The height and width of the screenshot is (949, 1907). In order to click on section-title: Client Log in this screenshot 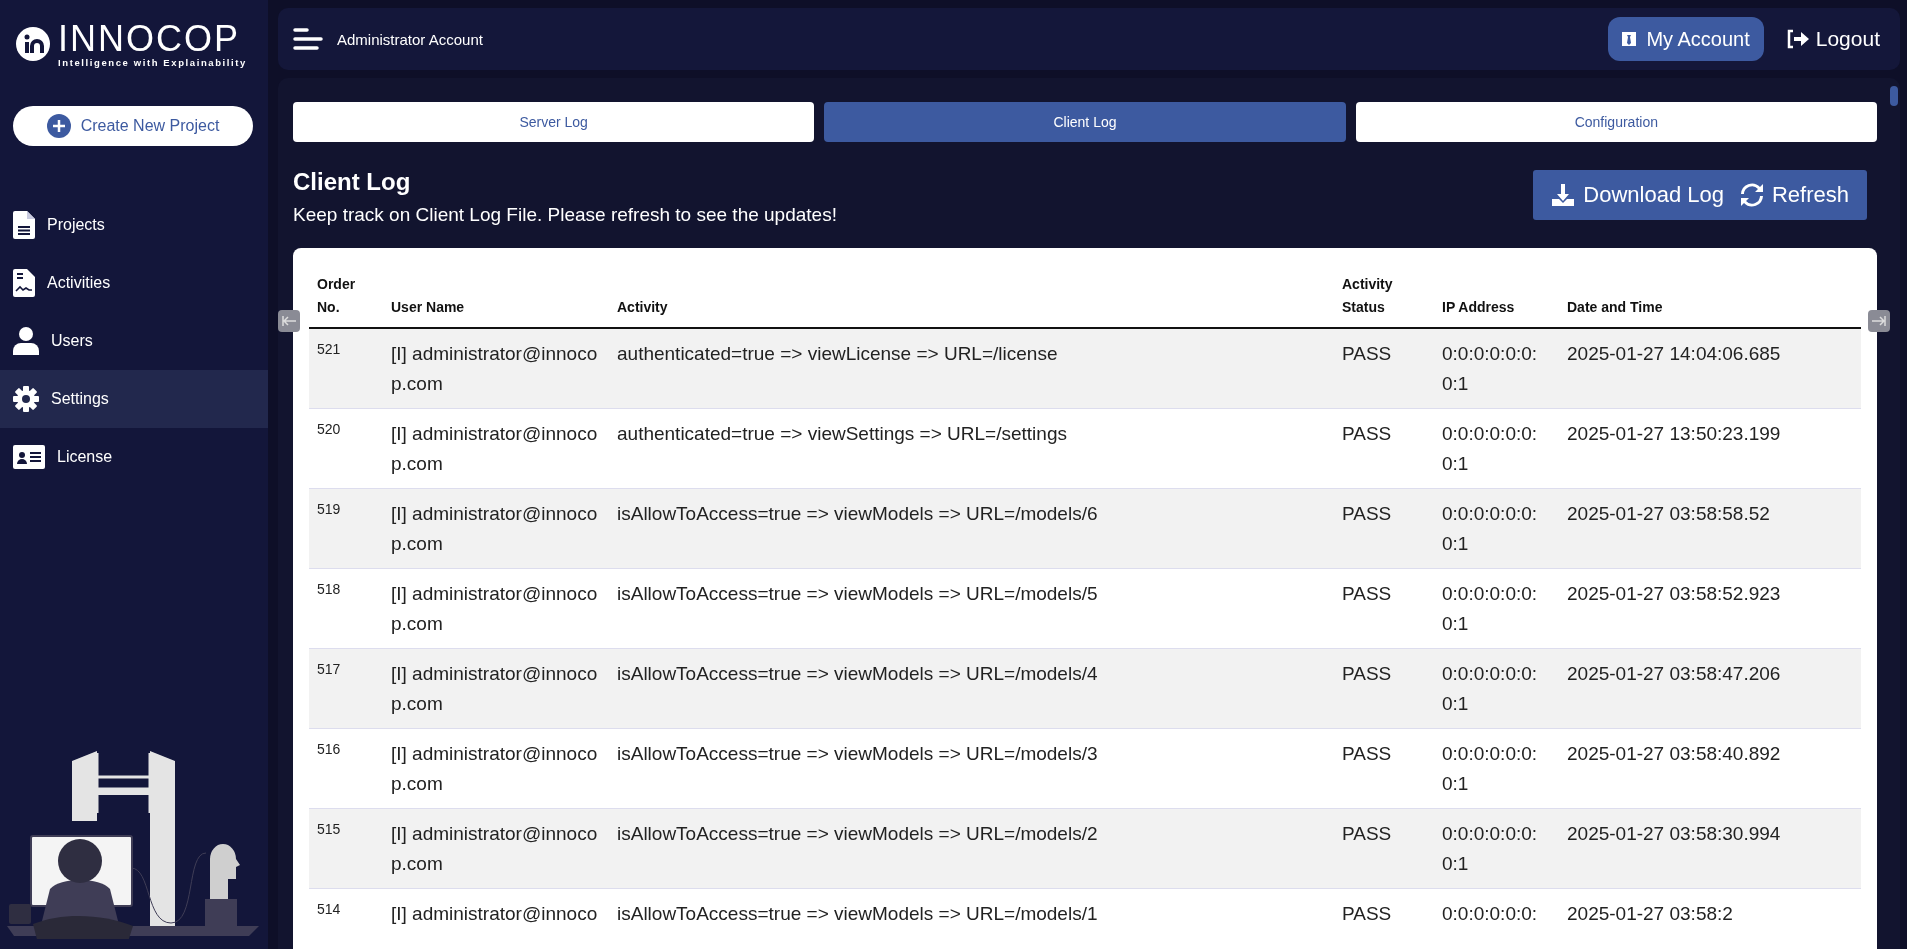, I will do `click(352, 182)`.